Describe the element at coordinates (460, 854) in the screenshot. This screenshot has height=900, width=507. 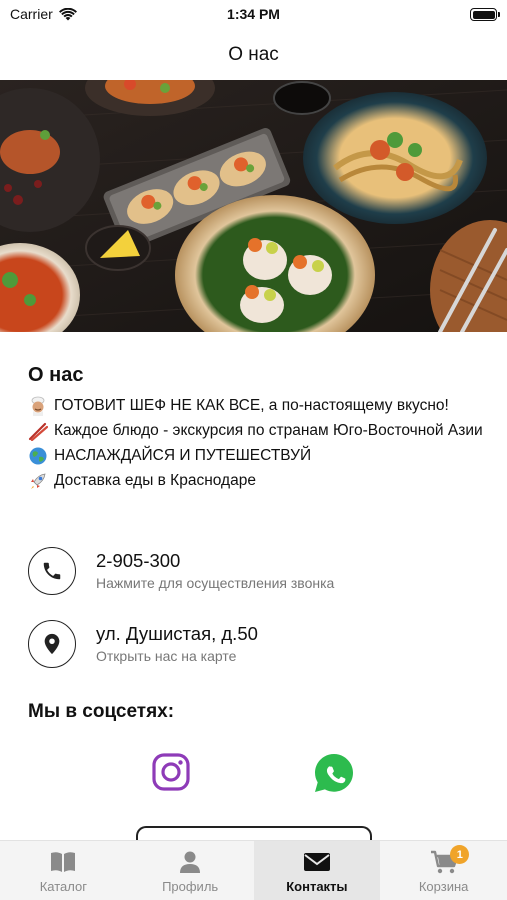
I see `cart-badge: 1` at that location.